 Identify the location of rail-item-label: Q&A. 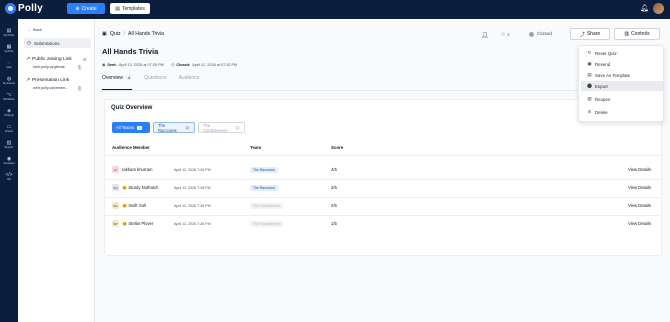
(9, 67).